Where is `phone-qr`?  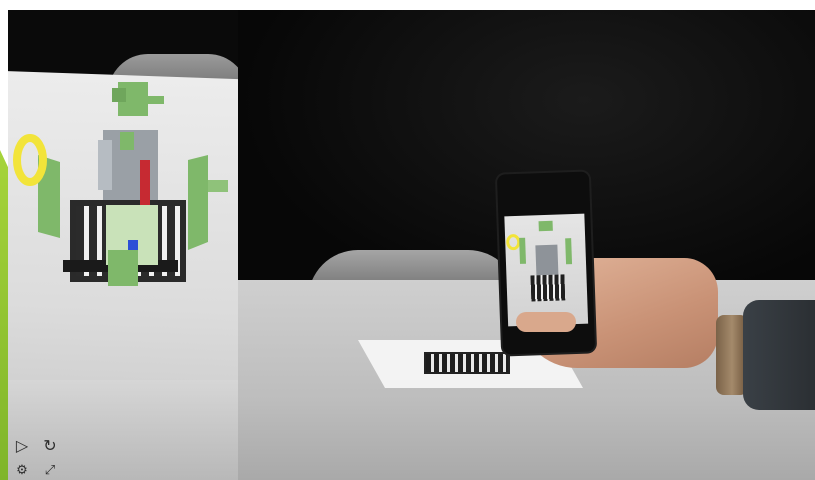 phone-qr is located at coordinates (548, 288).